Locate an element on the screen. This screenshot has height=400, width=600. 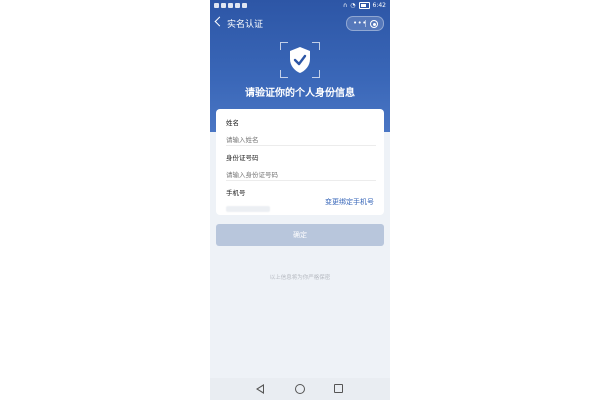
change-phone-link: 变更绑定手机号 is located at coordinates (349, 202).